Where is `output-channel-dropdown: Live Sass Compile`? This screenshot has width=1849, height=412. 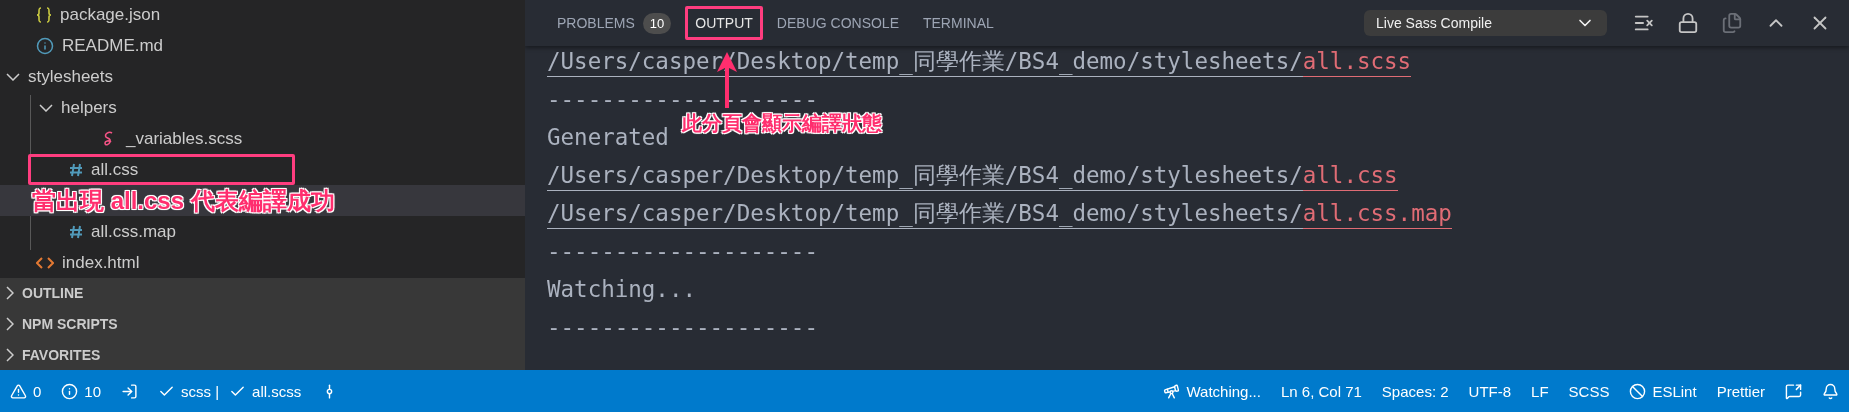
output-channel-dropdown: Live Sass Compile is located at coordinates (1485, 23).